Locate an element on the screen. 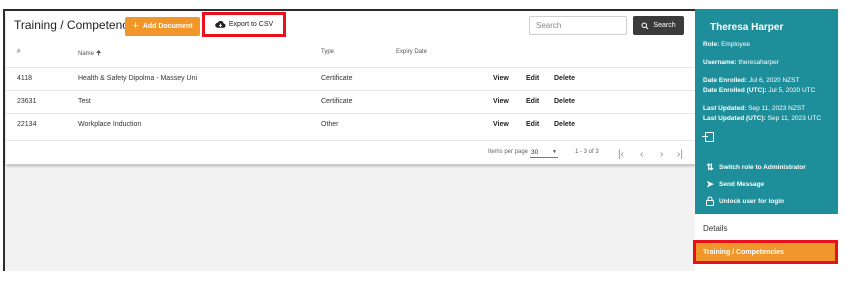  profile-last-updated-value: Sep 11, 2023 NZST is located at coordinates (777, 108).